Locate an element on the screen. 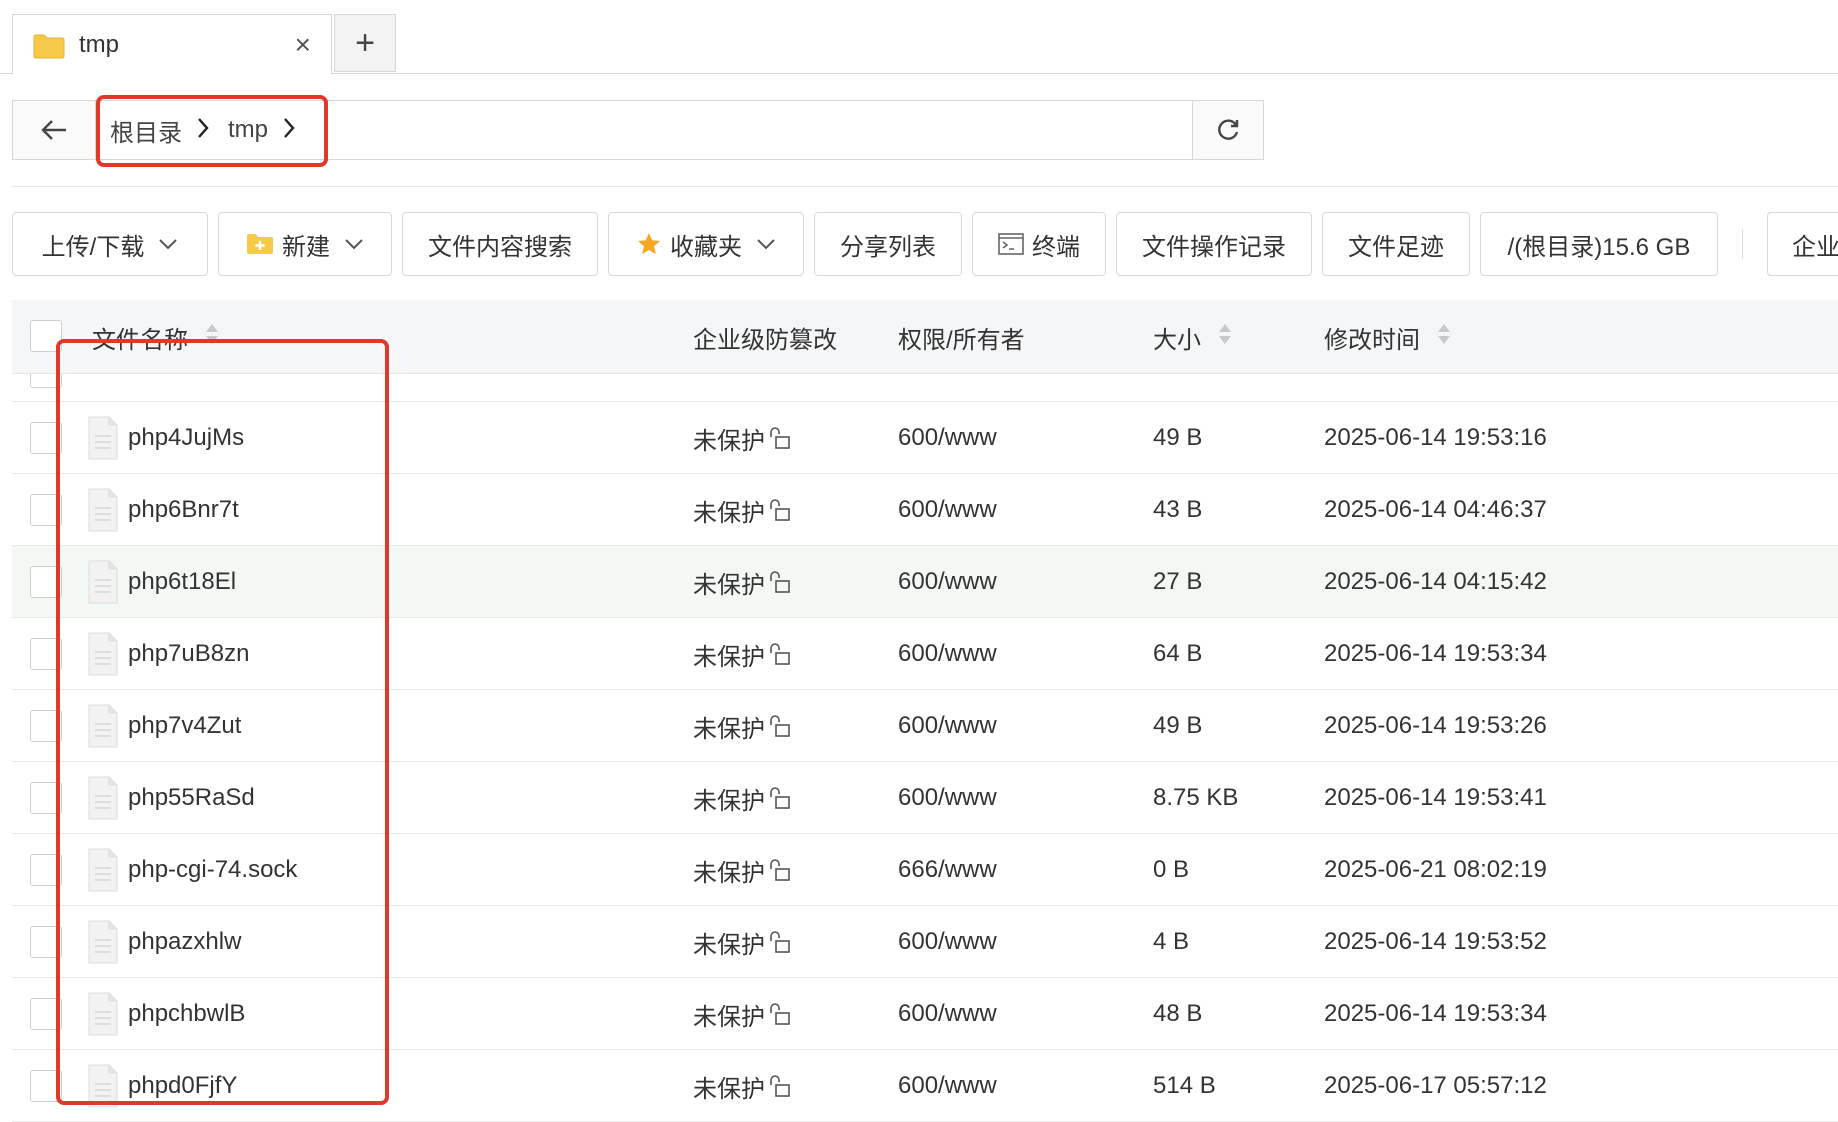 This screenshot has height=1122, width=1838. tab-bar: tmp × + is located at coordinates (919, 37).